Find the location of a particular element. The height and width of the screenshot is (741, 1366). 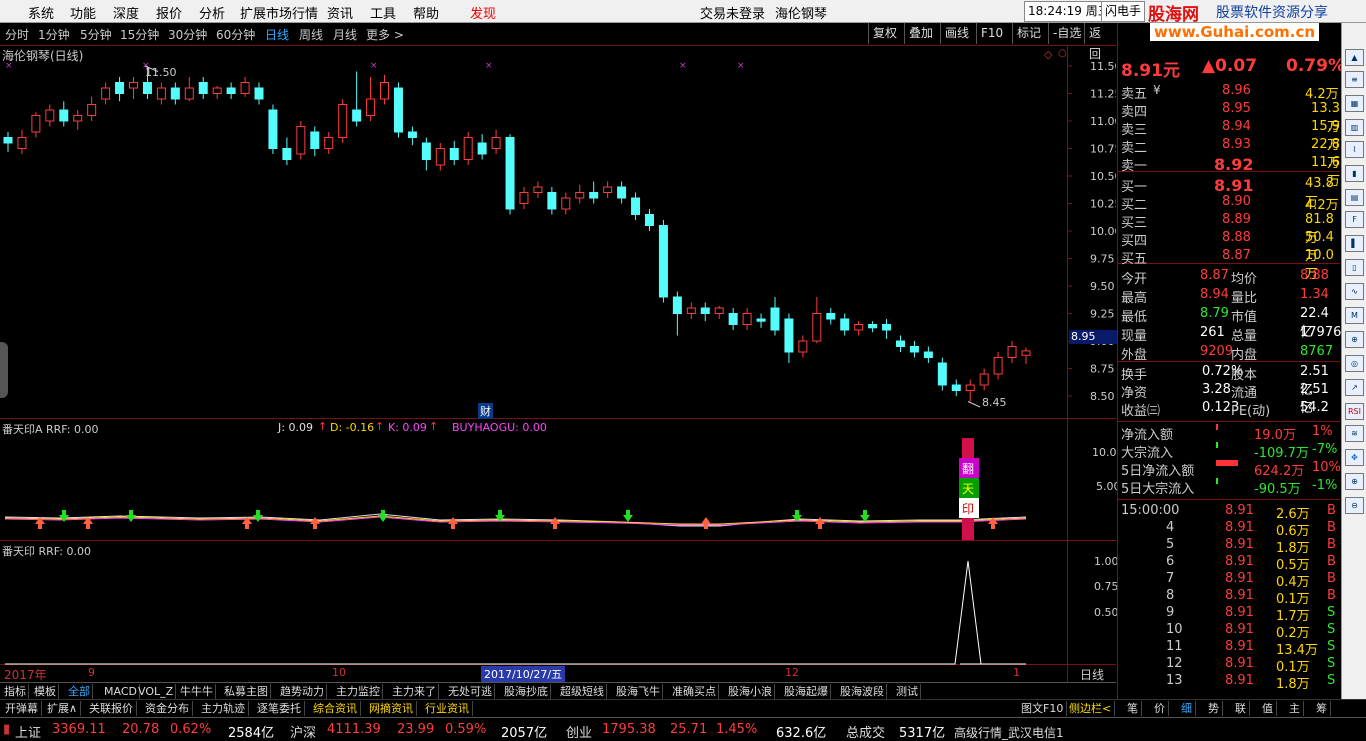

bottom-tab: 逐笔委托 is located at coordinates (279, 708).